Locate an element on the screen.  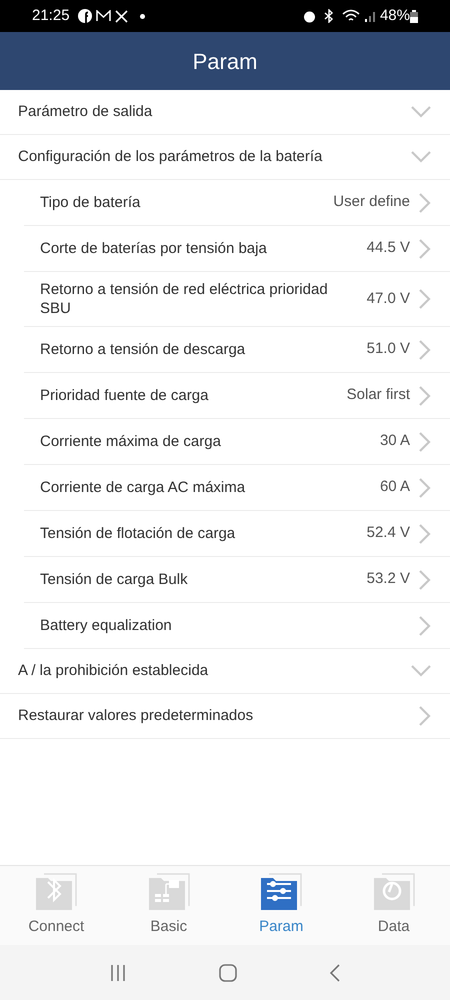
bluetooth-icon is located at coordinates (329, 16).